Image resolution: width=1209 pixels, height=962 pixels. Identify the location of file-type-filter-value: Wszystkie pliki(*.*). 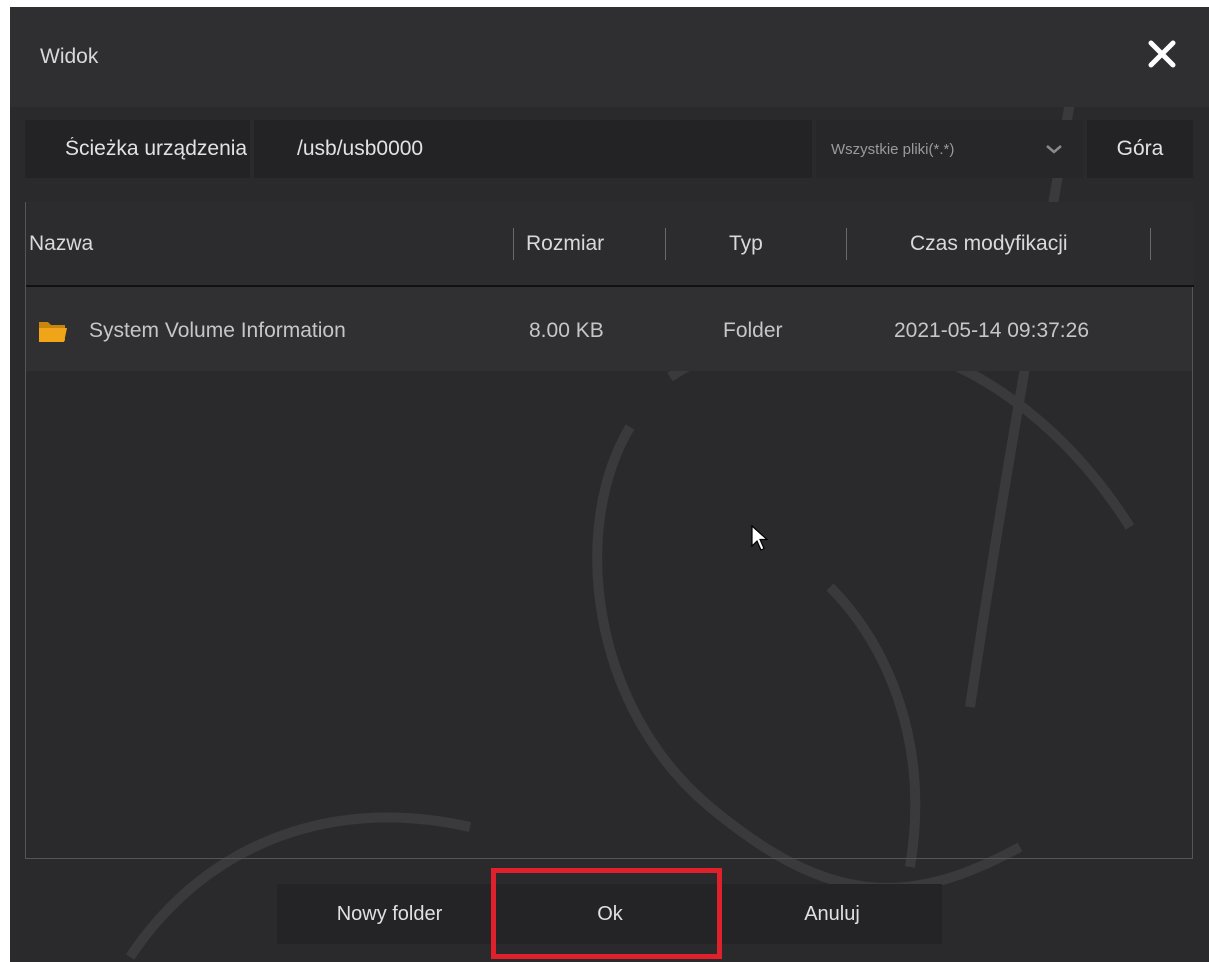
(893, 149).